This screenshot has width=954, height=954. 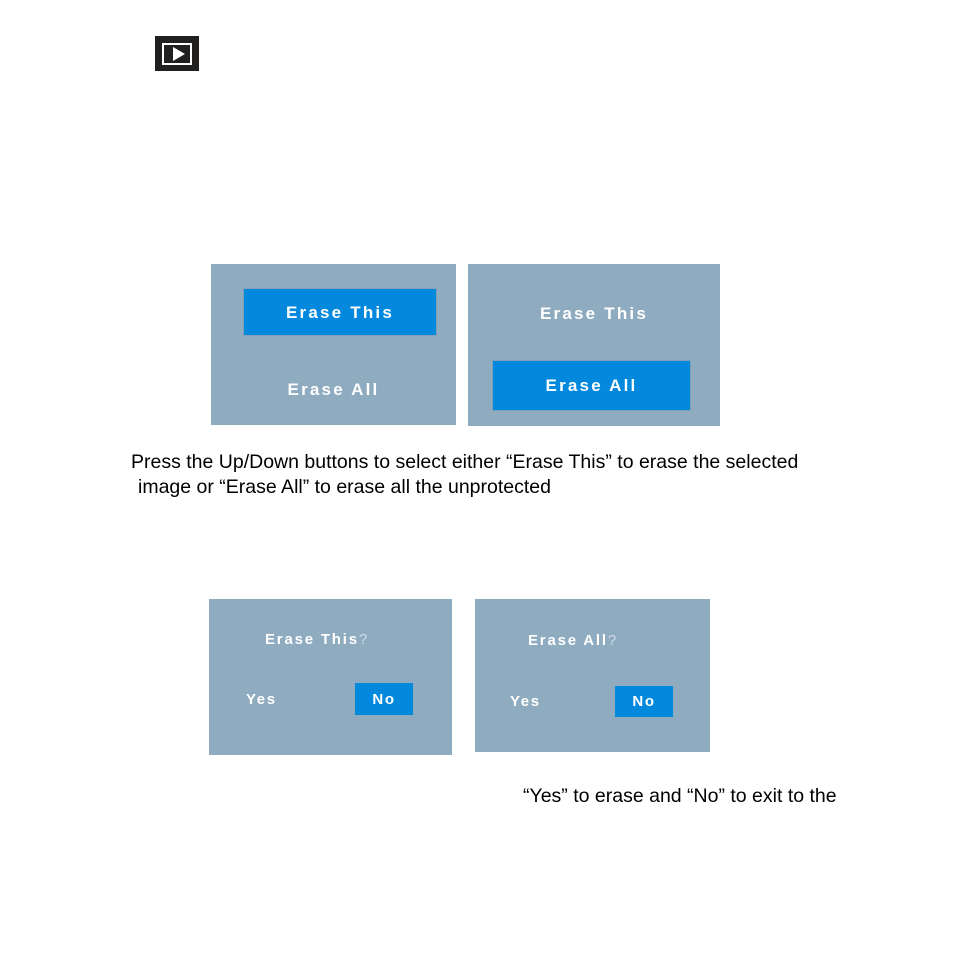 I want to click on tail-paragraph: “Yes” to erase and “No” to exit to the, so click(x=680, y=796).